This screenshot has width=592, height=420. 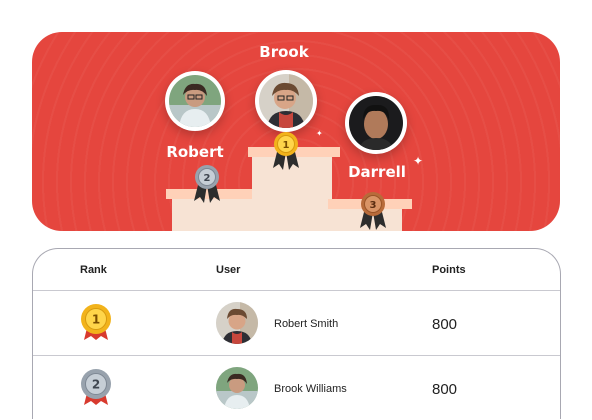 I want to click on third-place-avatar, so click(x=376, y=123).